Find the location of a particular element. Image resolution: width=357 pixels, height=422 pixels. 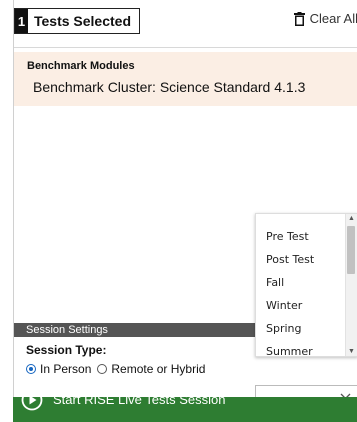

radio-in-person-label: In Person is located at coordinates (66, 369).